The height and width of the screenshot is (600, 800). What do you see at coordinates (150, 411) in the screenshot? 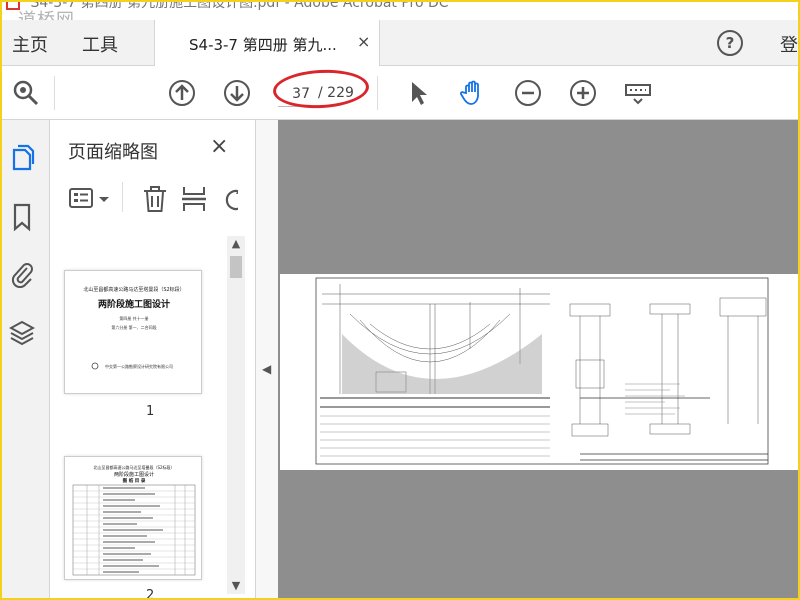
I see `thumbnail-1-number: 1` at bounding box center [150, 411].